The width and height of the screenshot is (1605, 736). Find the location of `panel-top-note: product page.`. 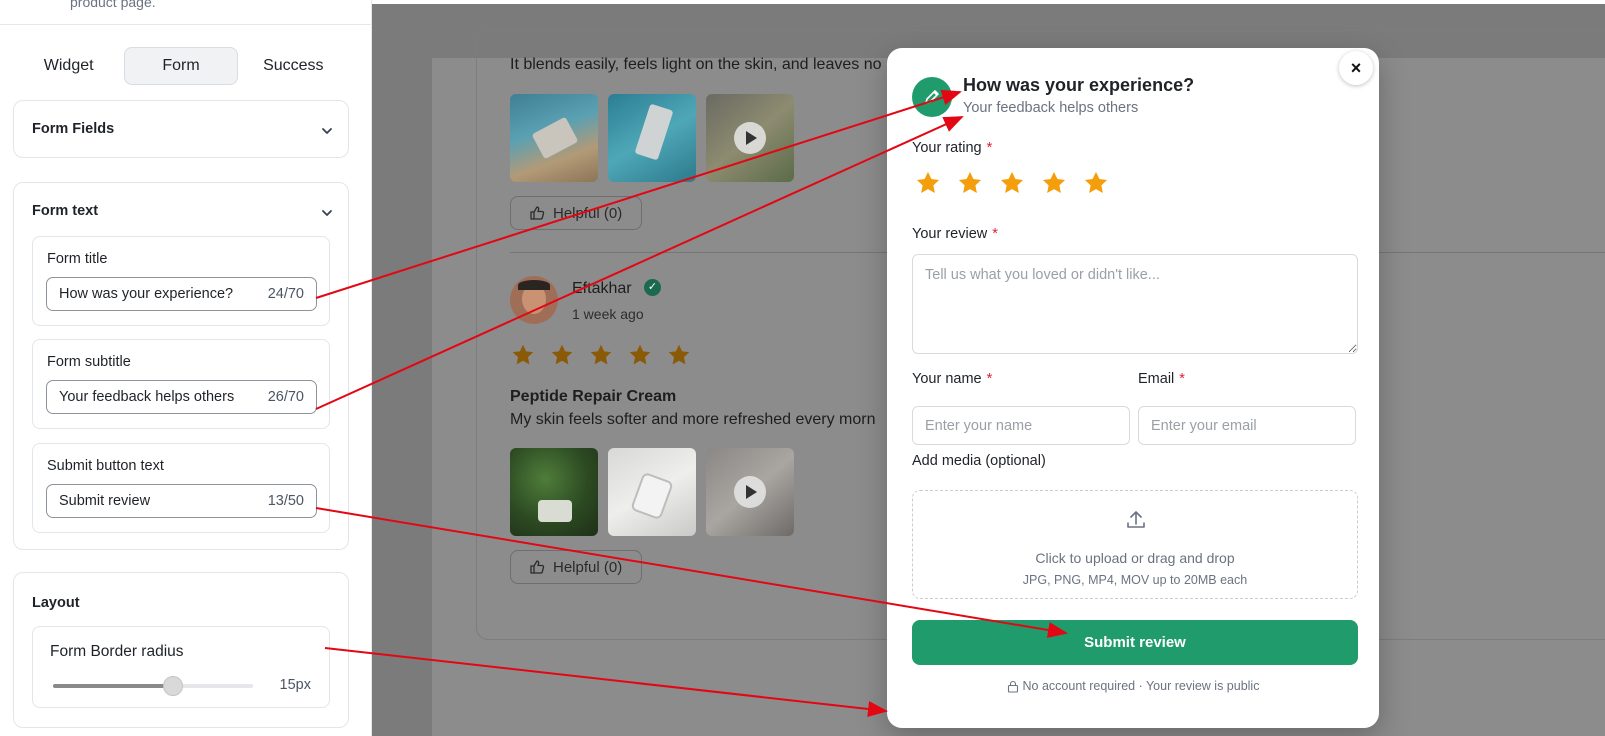

panel-top-note: product page. is located at coordinates (113, 5).